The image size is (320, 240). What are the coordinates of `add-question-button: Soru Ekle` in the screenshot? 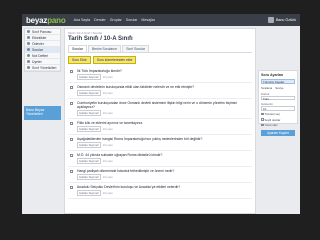 It's located at (79, 60).